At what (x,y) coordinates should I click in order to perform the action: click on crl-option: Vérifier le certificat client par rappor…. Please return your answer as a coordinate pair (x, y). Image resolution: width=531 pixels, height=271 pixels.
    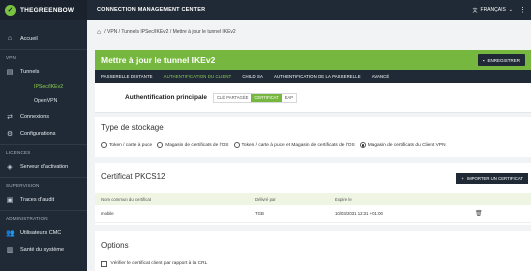
    Looking at the image, I should click on (154, 264).